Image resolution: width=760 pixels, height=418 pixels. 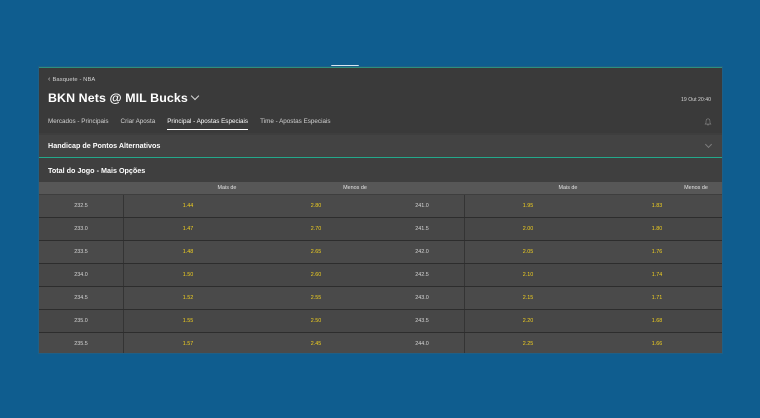 I want to click on tab-team-specials: Time - Apostas Especiais, so click(x=295, y=124).